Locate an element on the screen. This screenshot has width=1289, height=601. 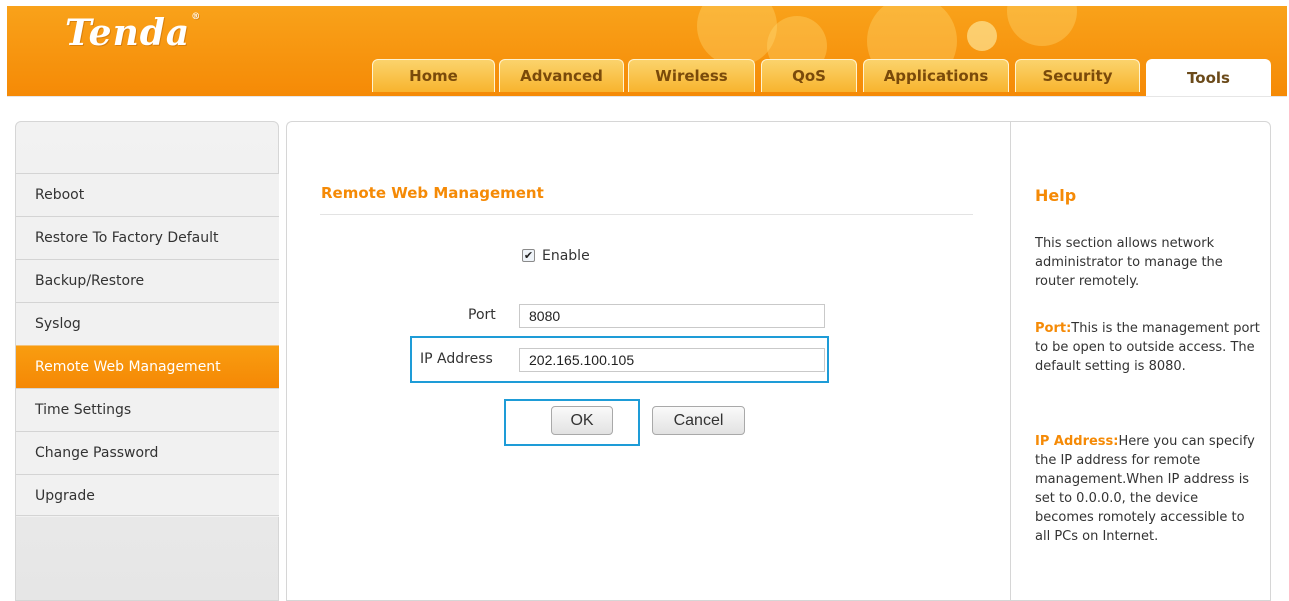
sidebar-item-syslog: Syslog is located at coordinates (147, 323).